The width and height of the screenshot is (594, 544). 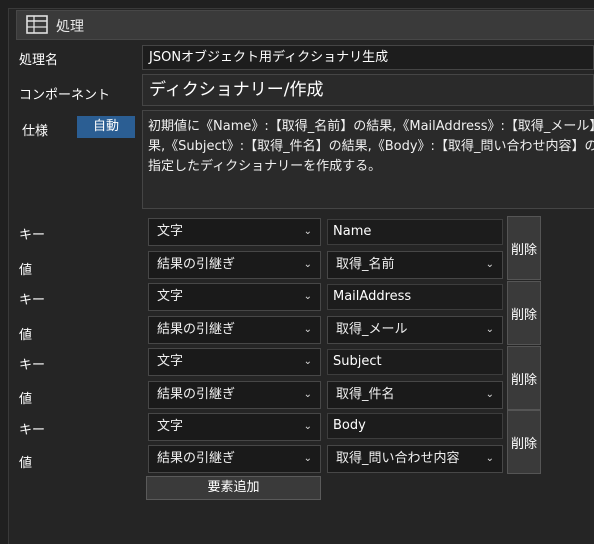 What do you see at coordinates (368, 90) in the screenshot?
I see `component-field: ディクショナリー/作成` at bounding box center [368, 90].